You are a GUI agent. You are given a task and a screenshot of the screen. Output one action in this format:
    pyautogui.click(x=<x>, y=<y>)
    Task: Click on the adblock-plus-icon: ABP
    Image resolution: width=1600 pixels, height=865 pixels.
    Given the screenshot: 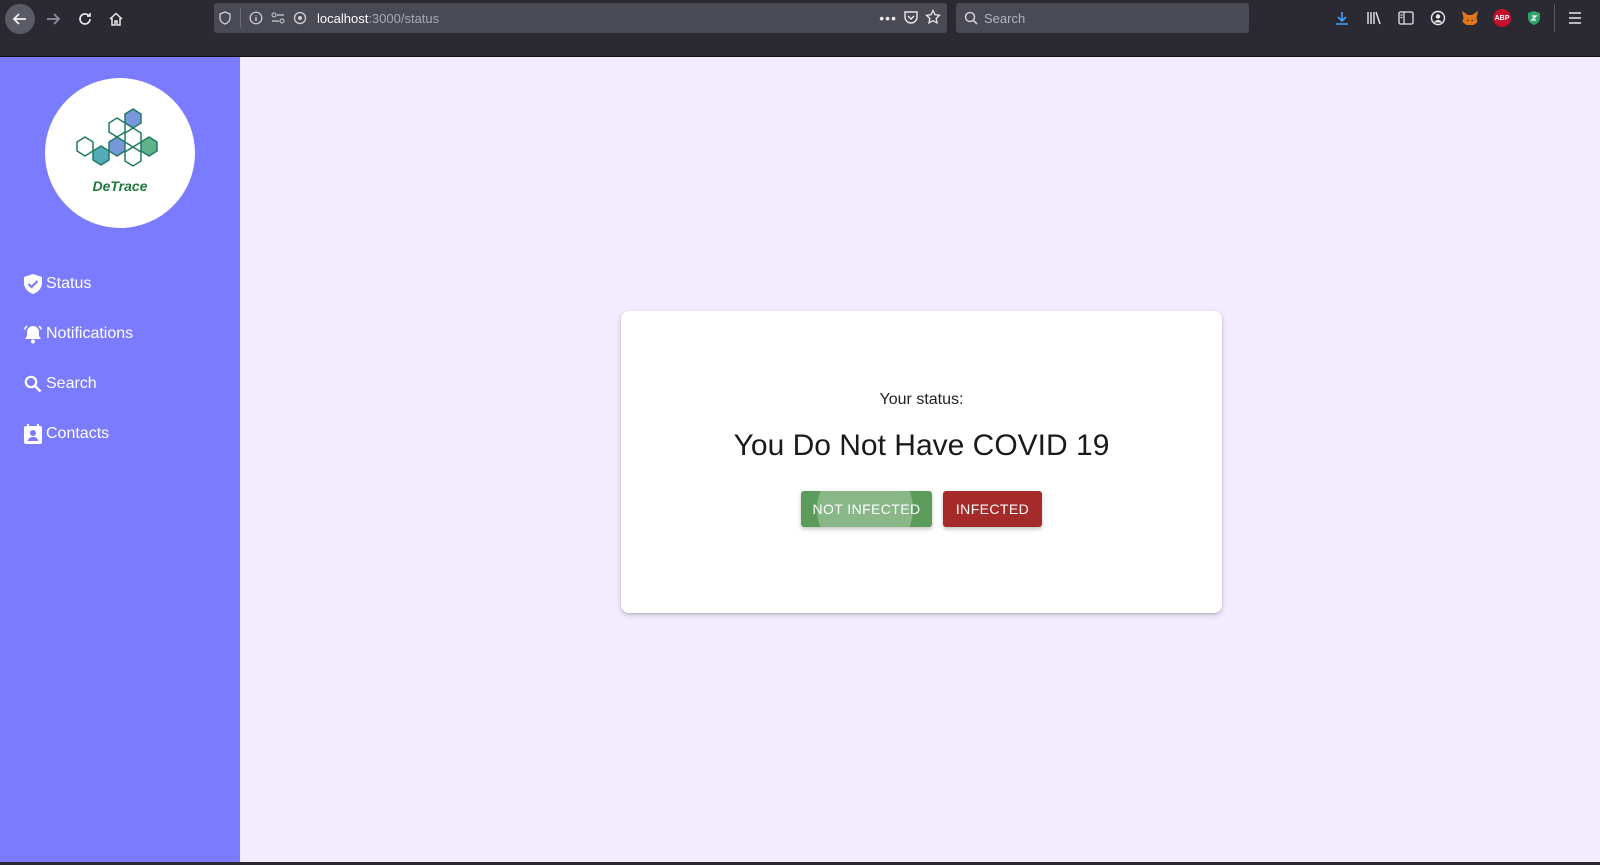 What is the action you would take?
    pyautogui.click(x=1502, y=18)
    